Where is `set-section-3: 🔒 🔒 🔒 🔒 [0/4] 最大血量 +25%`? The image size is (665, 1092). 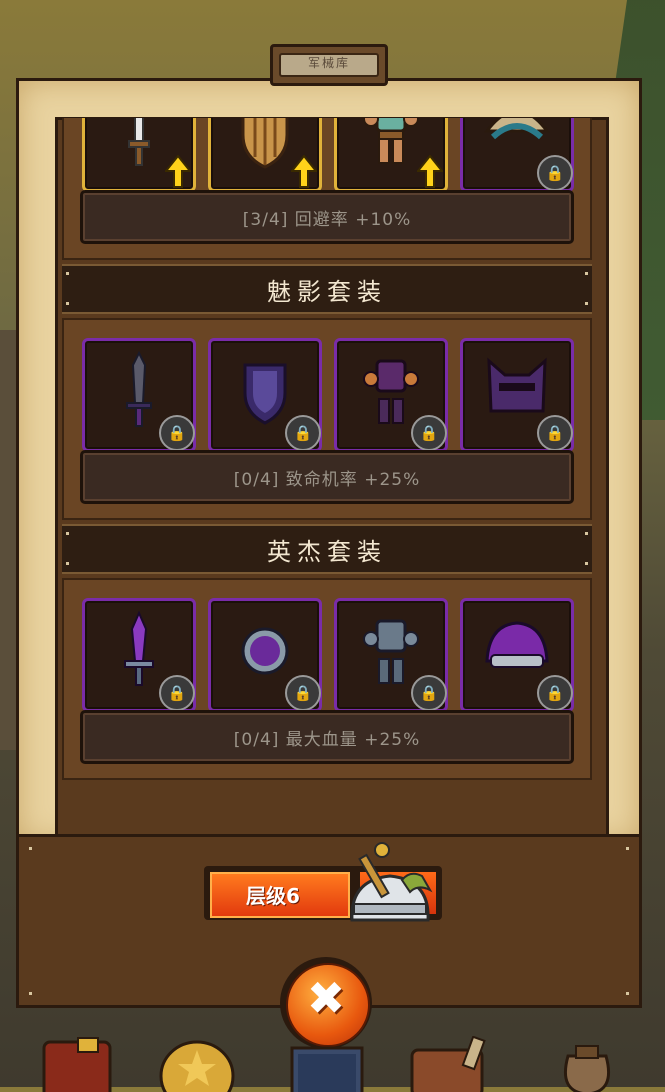 set-section-3: 🔒 🔒 🔒 🔒 [0/4] 最大血量 +25% is located at coordinates (327, 679).